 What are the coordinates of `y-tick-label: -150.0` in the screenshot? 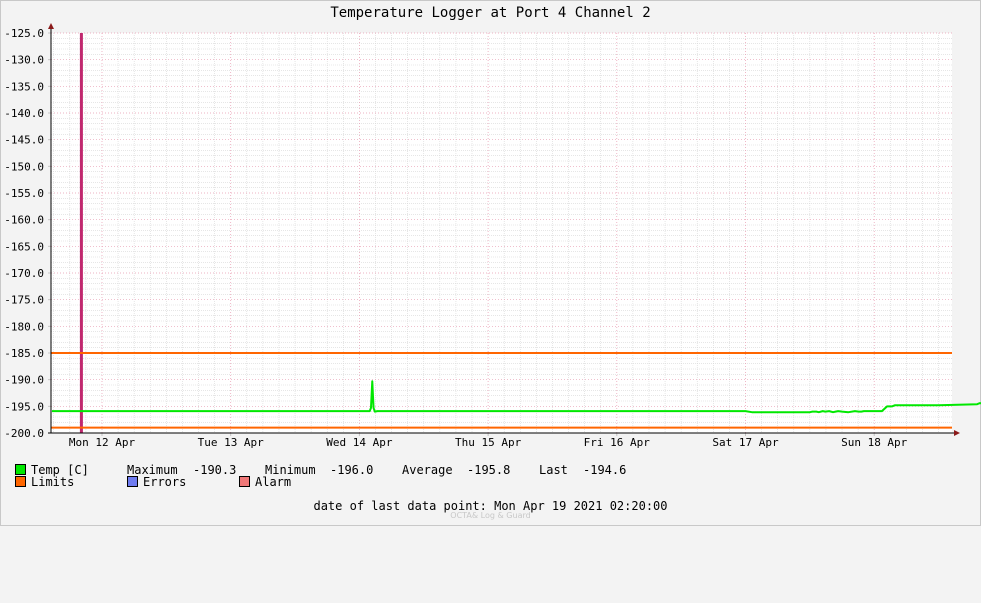 It's located at (24, 166).